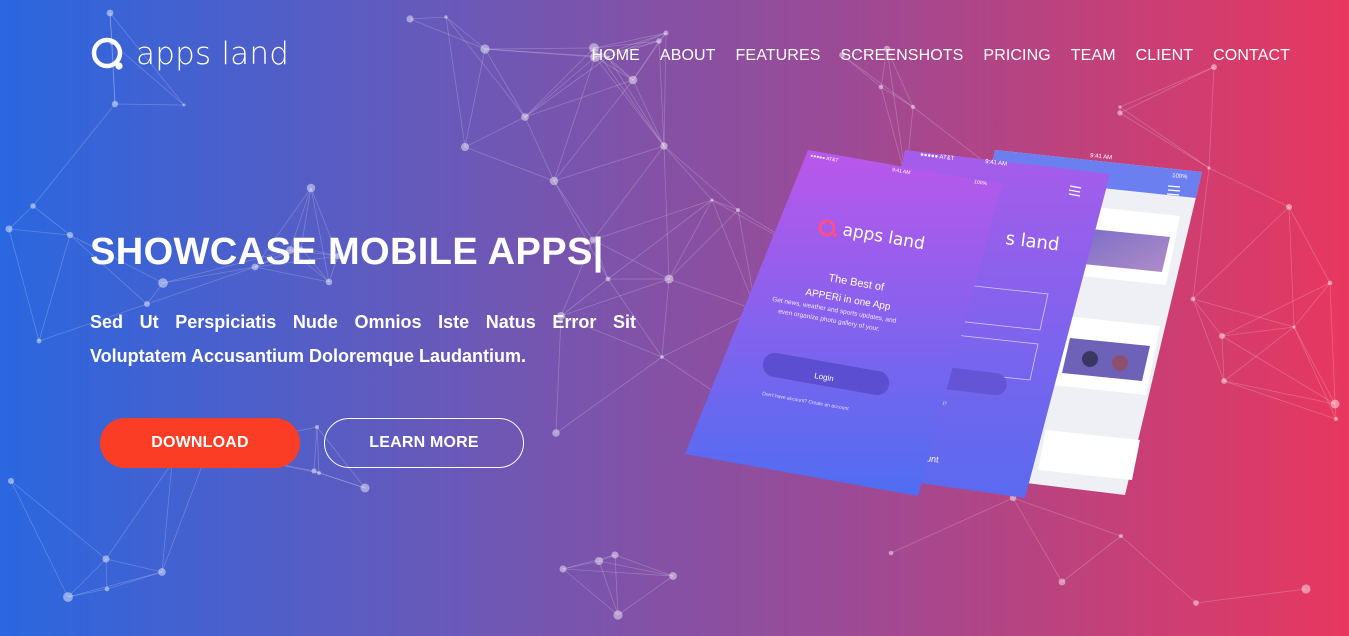 The height and width of the screenshot is (636, 1349). What do you see at coordinates (616, 56) in the screenshot?
I see `nav-home: HOME` at bounding box center [616, 56].